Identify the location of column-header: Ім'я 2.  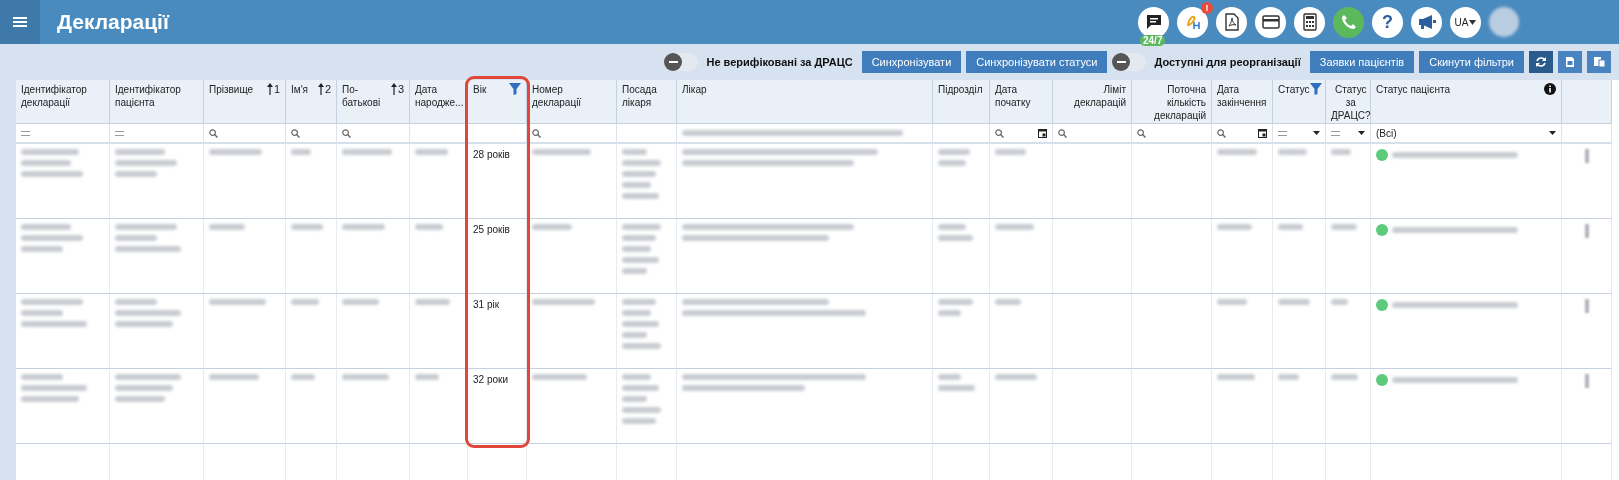
(311, 102).